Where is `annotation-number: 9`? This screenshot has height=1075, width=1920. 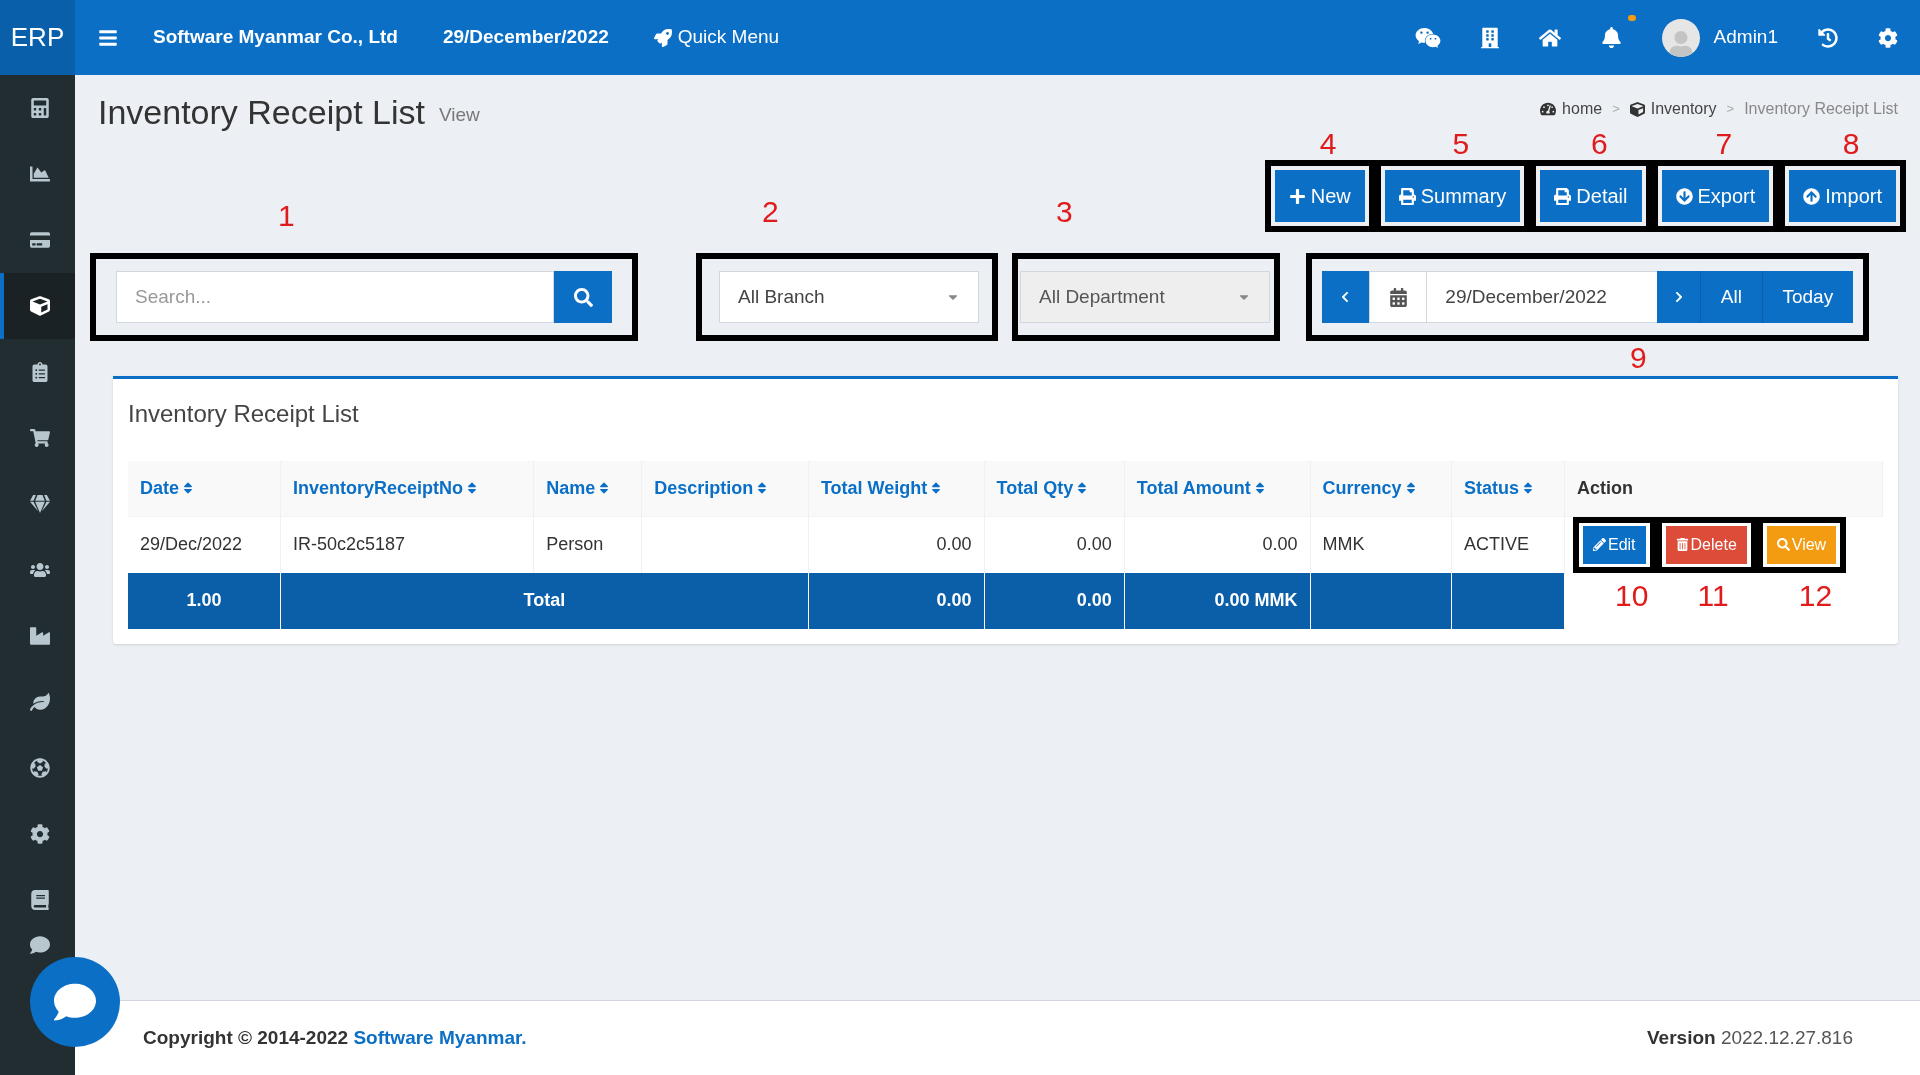 annotation-number: 9 is located at coordinates (1638, 358).